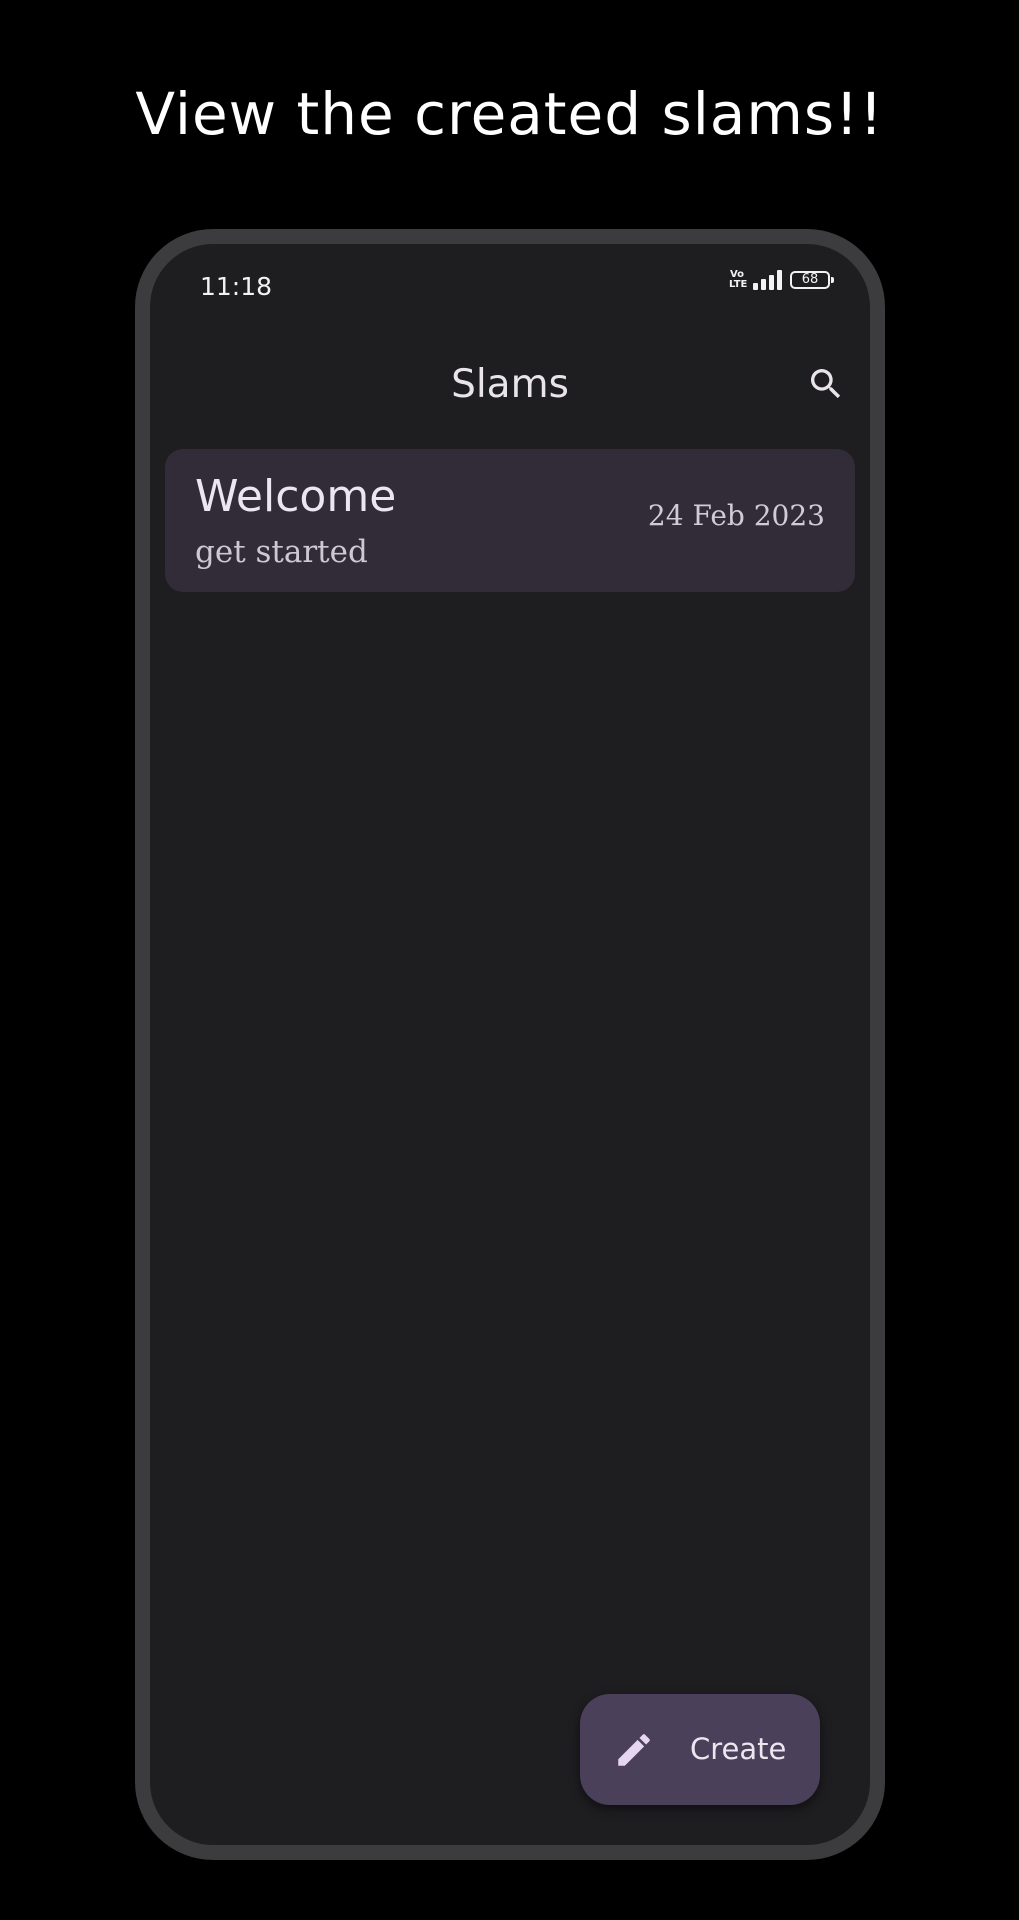  I want to click on search-icon, so click(826, 384).